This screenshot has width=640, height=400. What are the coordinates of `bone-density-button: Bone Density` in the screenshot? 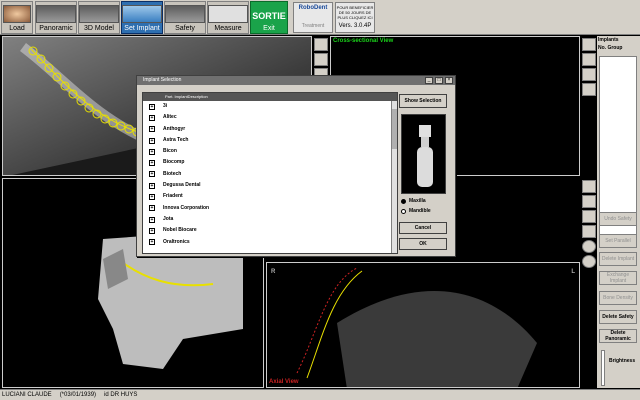 It's located at (618, 298).